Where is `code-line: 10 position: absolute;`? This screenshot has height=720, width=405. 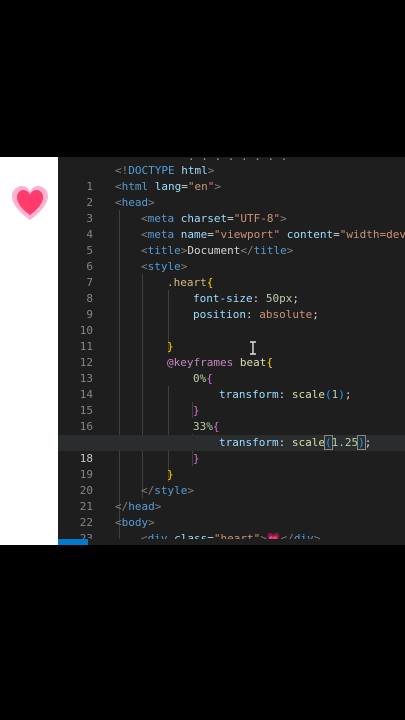 code-line: 10 position: absolute; is located at coordinates (231, 322).